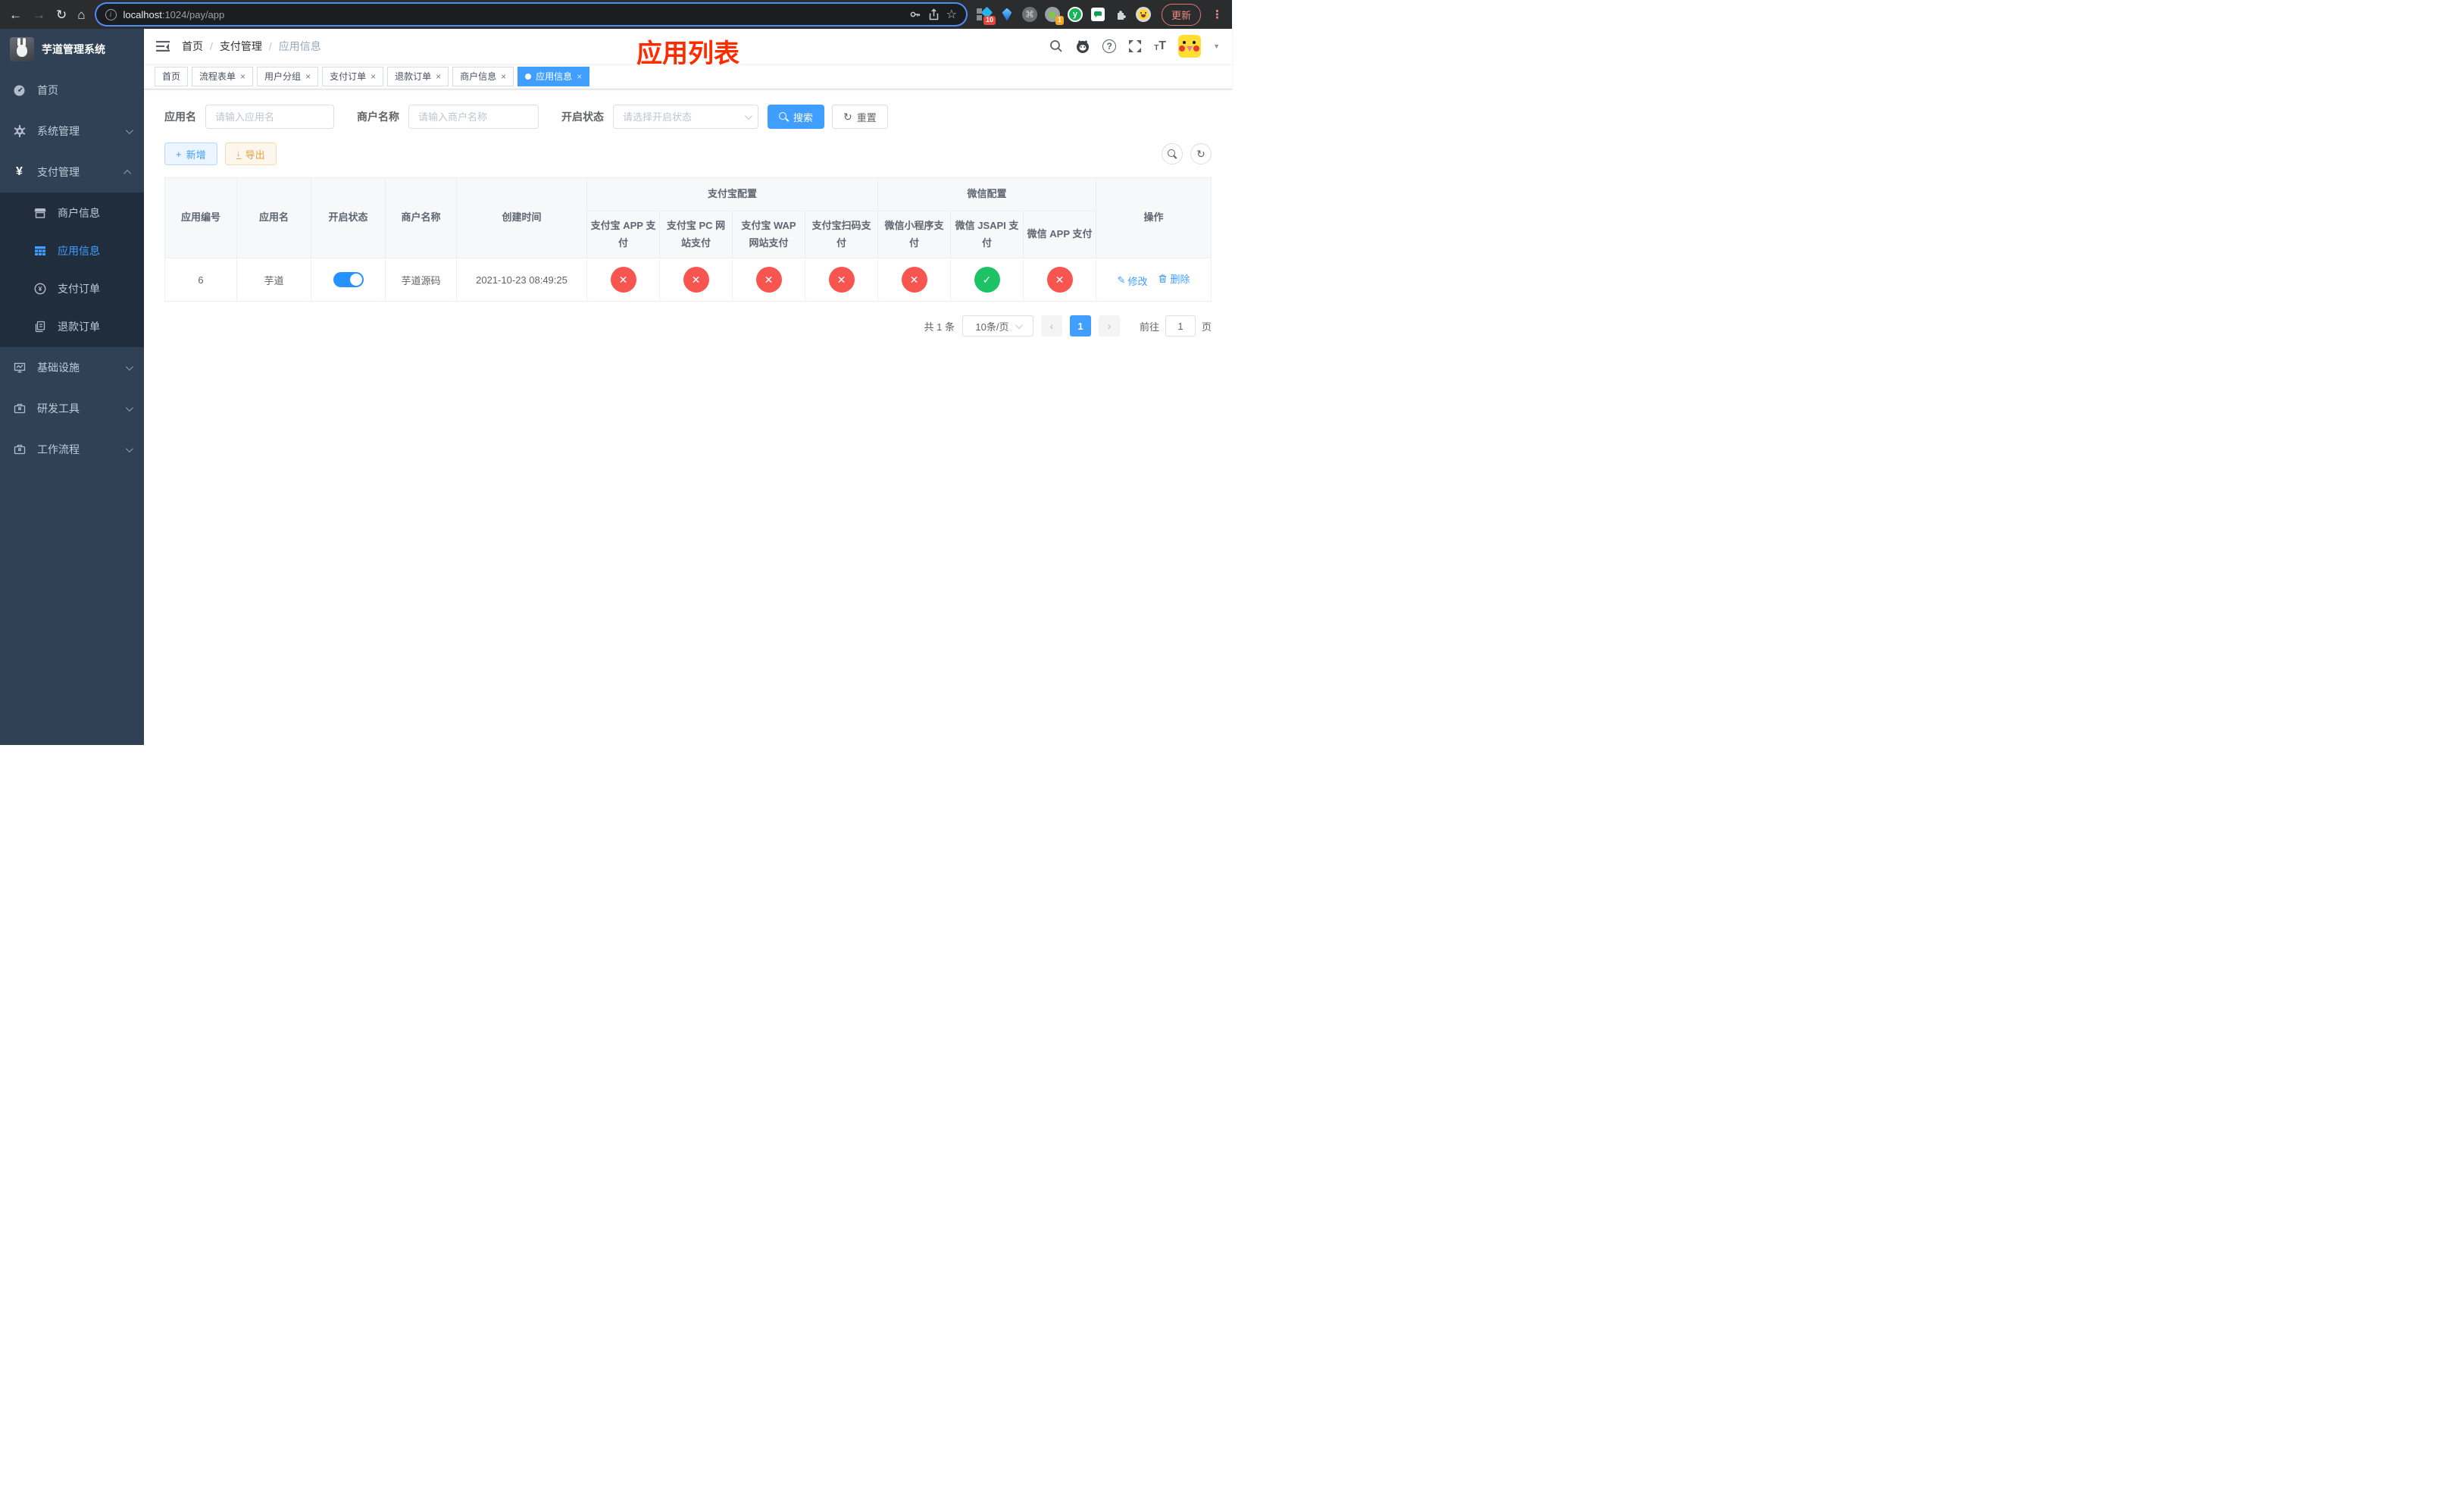 The height and width of the screenshot is (1490, 2464). I want to click on sidebar-item-dev-tools: 研发工具, so click(72, 409).